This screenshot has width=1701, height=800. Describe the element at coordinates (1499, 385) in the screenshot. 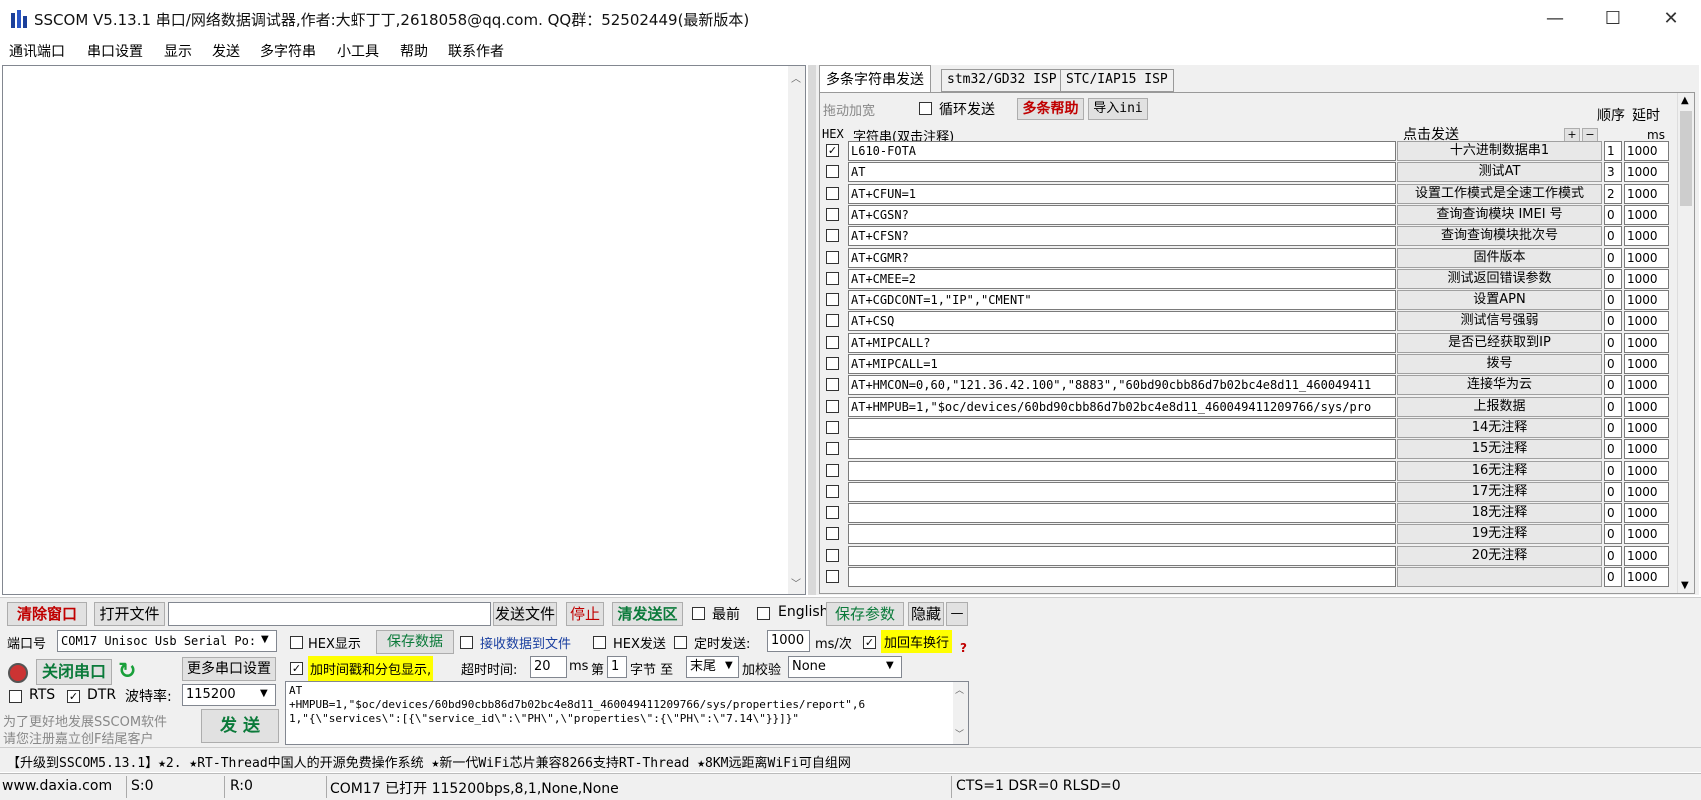

I see `row-send-button: 连接华为云` at that location.